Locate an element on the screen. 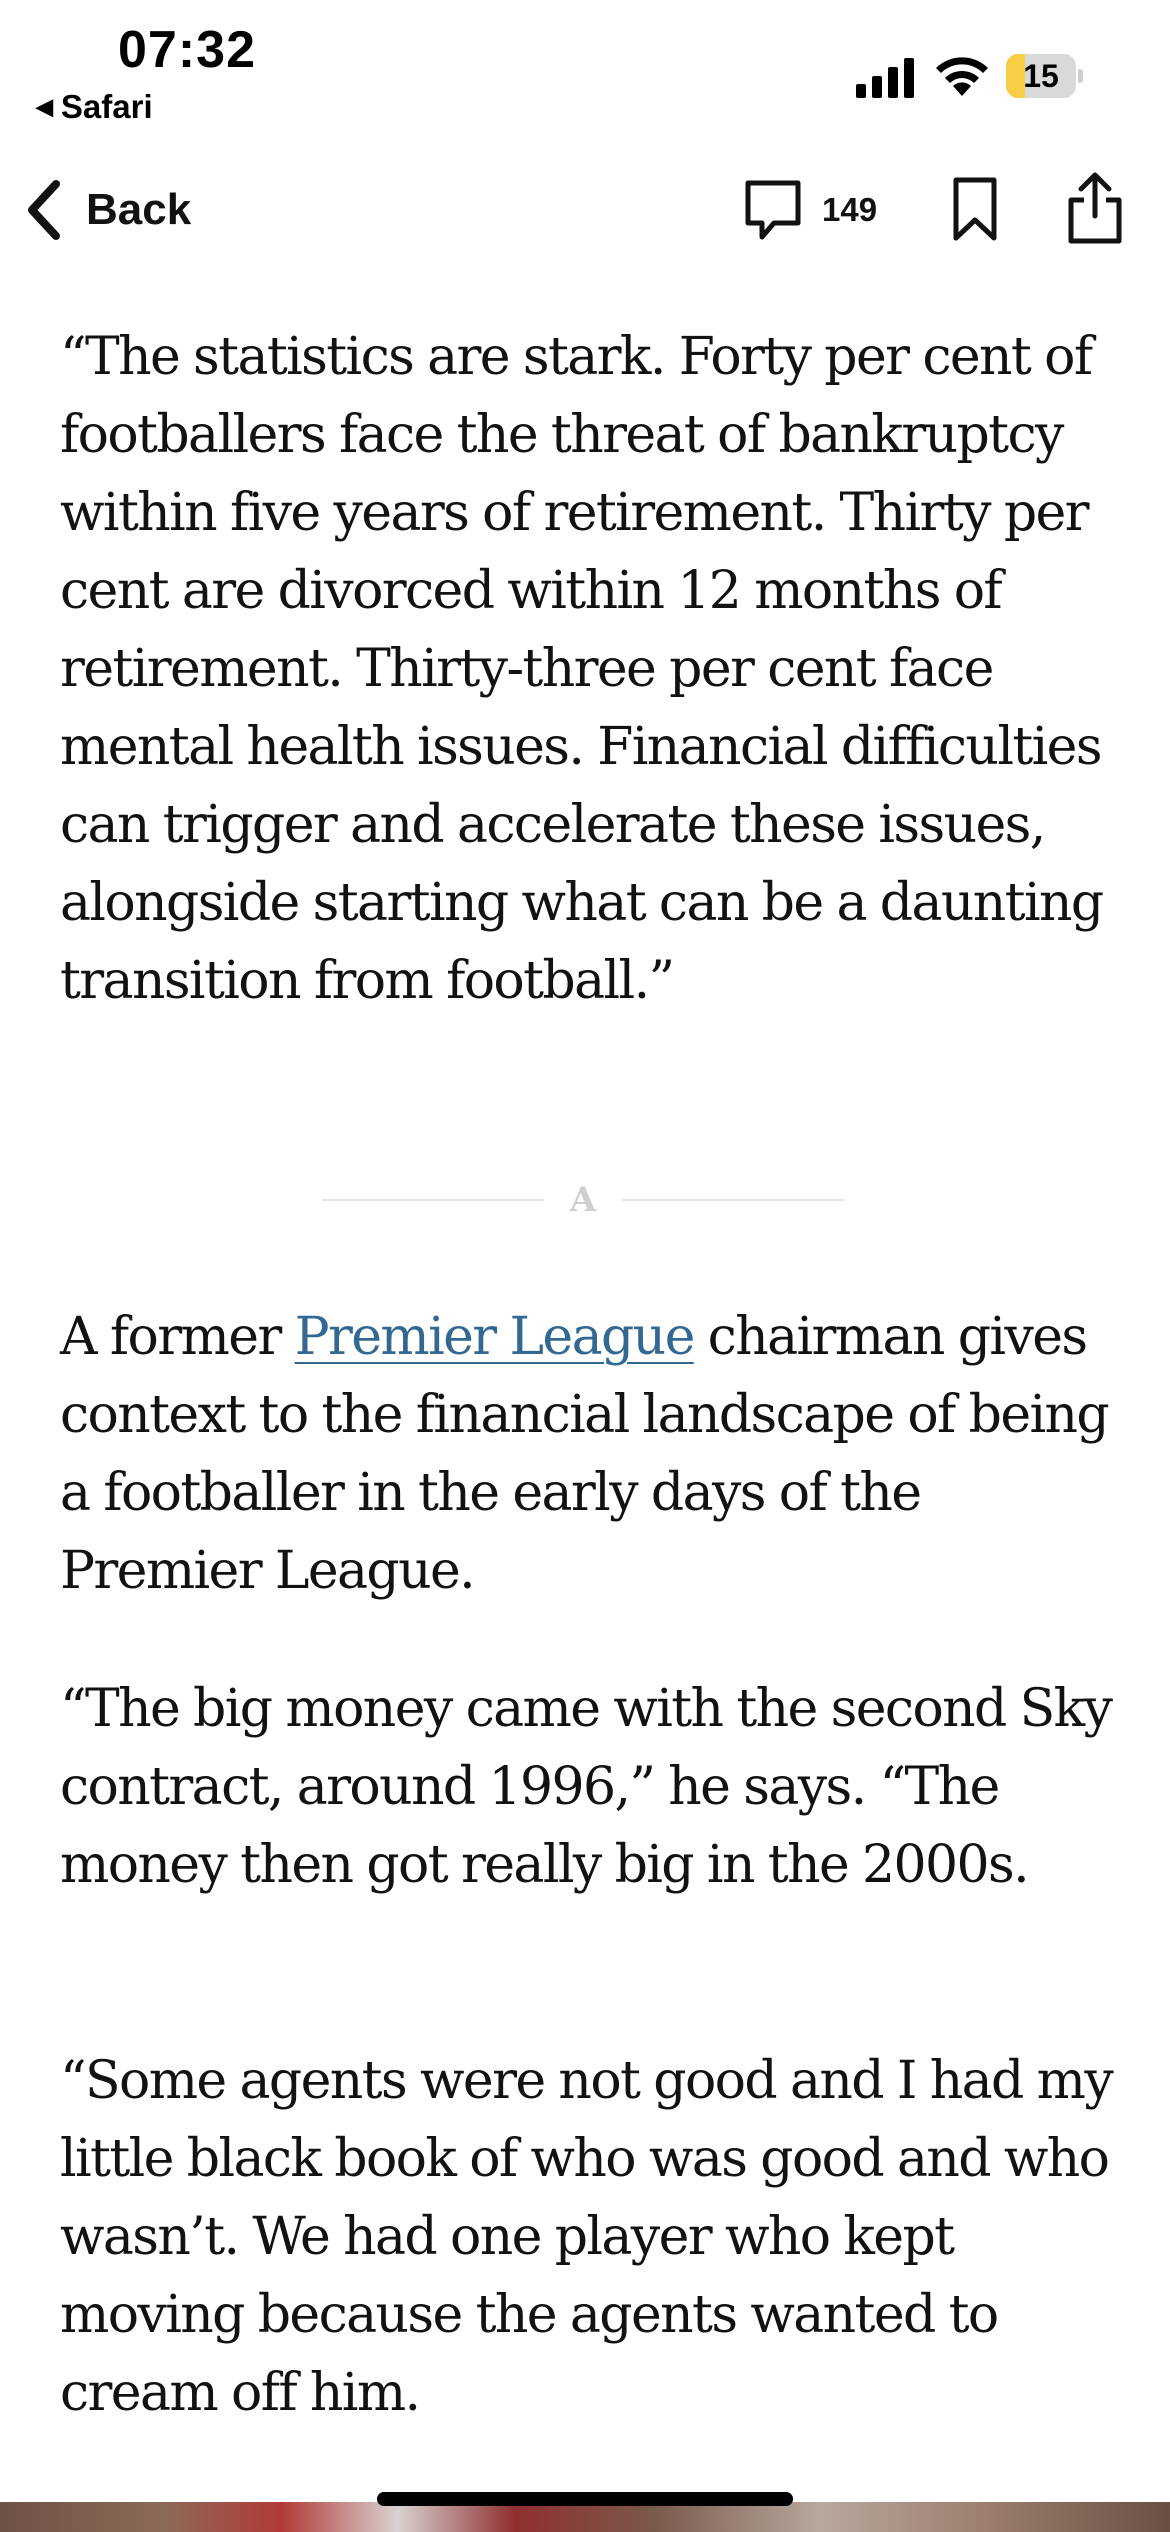  premier-league-link: Premier League is located at coordinates (495, 1337).